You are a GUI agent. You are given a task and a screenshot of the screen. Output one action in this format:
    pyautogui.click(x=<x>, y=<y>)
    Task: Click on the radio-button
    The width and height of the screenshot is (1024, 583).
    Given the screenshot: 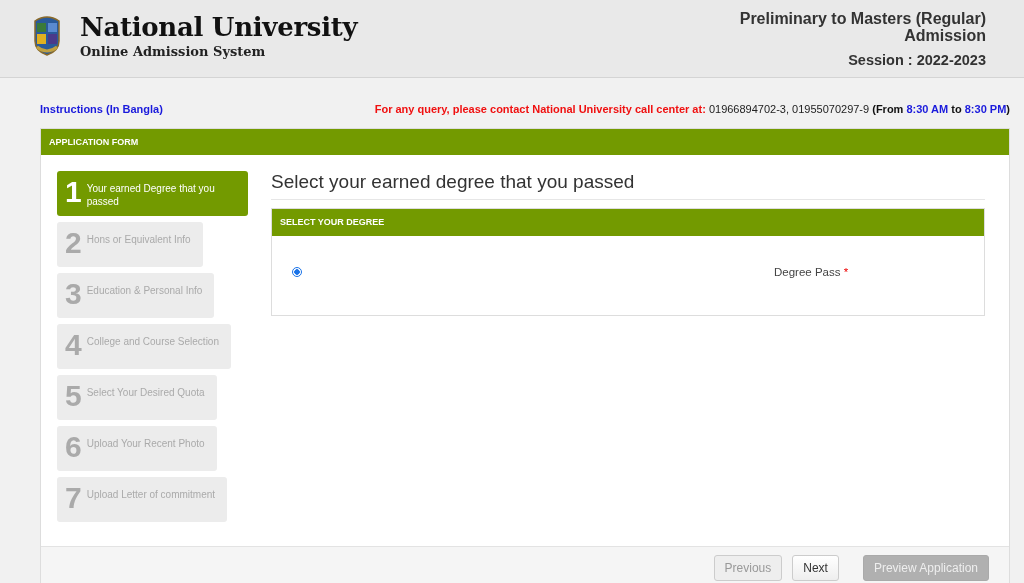 What is the action you would take?
    pyautogui.click(x=297, y=272)
    